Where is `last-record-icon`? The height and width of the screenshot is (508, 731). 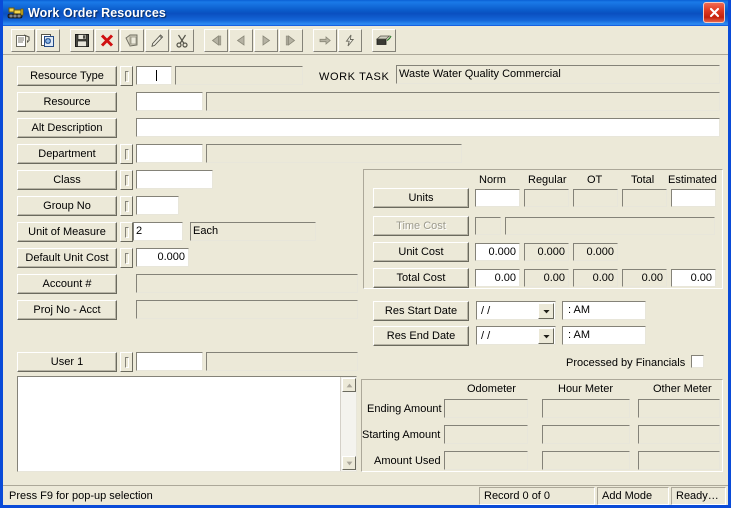 last-record-icon is located at coordinates (290, 40).